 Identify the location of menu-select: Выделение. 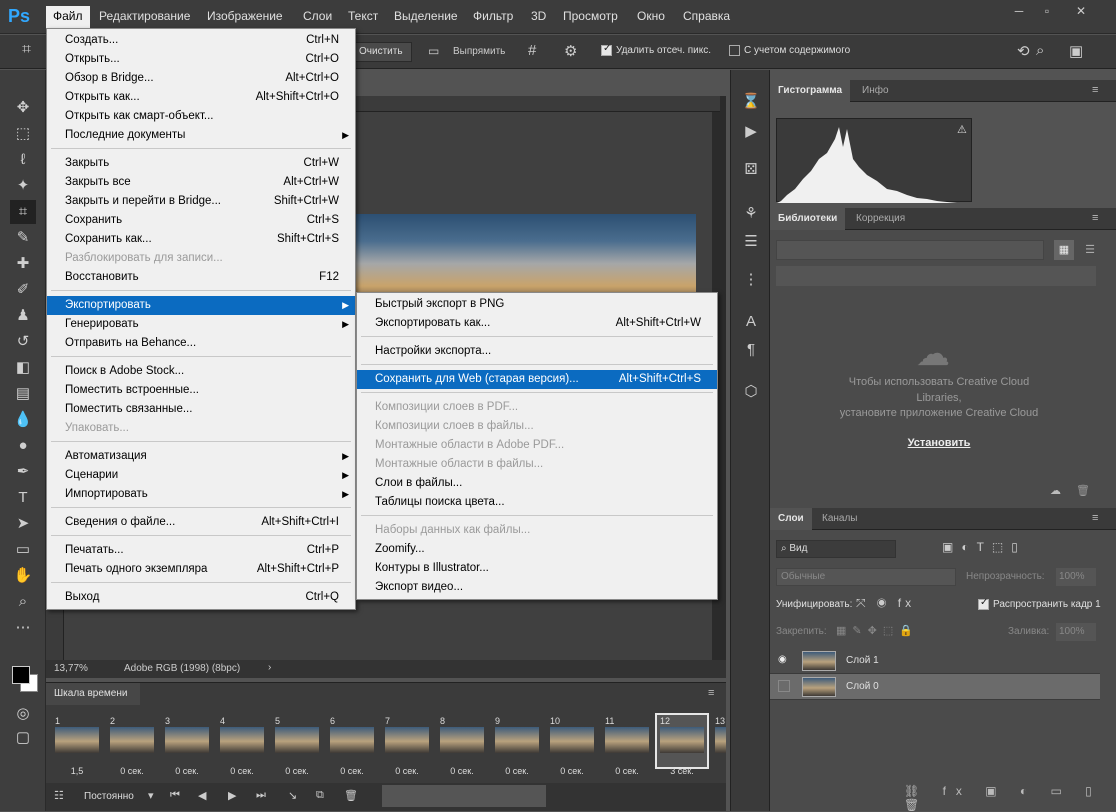
(426, 16).